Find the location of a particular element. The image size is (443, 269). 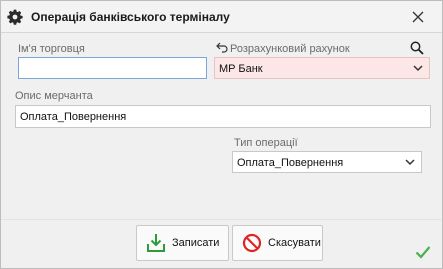

close-icon is located at coordinates (418, 17).